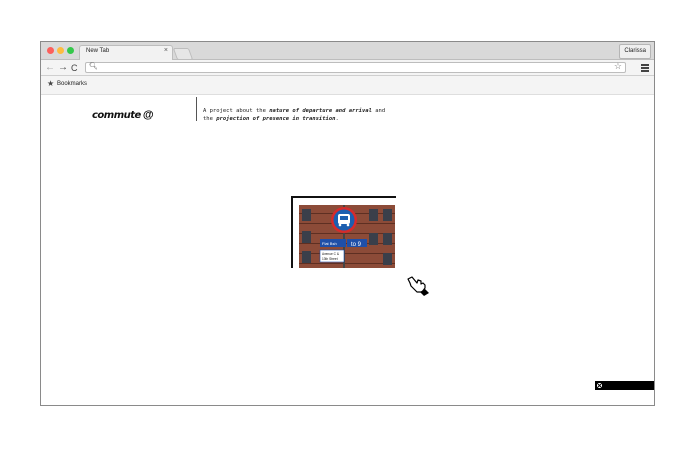 Image resolution: width=700 pixels, height=459 pixels. I want to click on close-bar, so click(624, 385).